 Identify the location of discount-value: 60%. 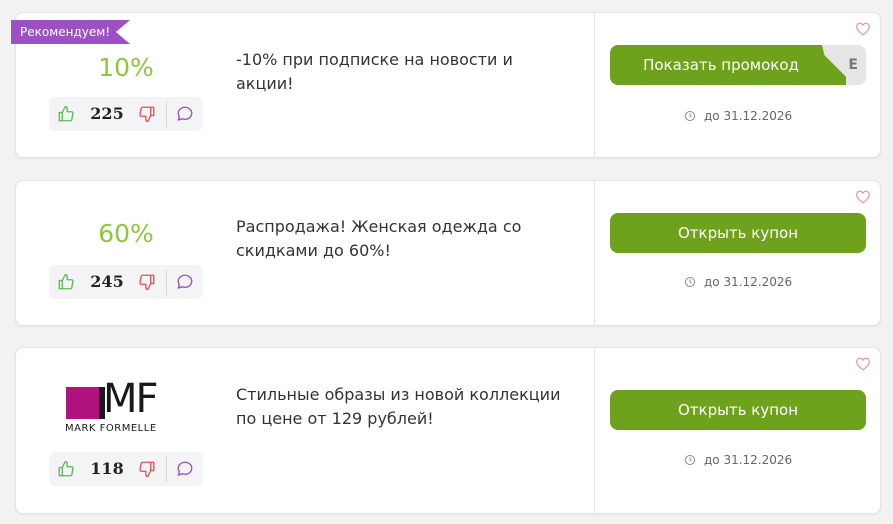
(126, 233).